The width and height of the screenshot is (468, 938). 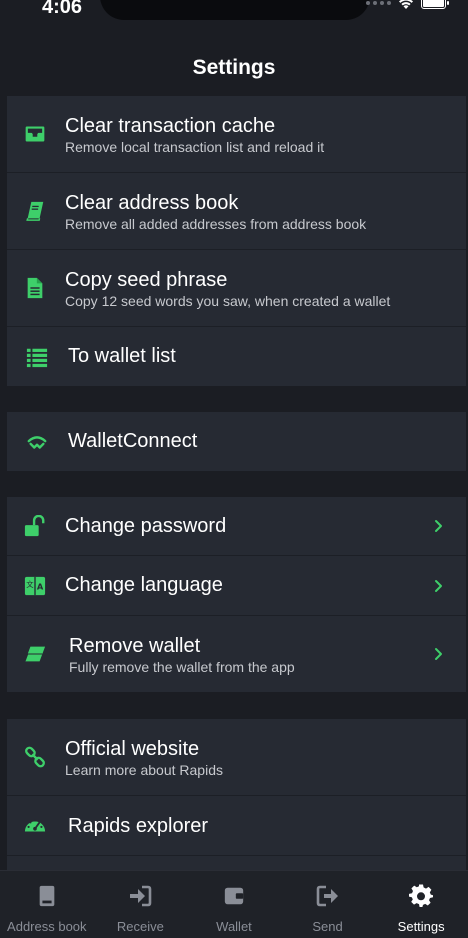 I want to click on row-title: Official website, so click(x=132, y=749).